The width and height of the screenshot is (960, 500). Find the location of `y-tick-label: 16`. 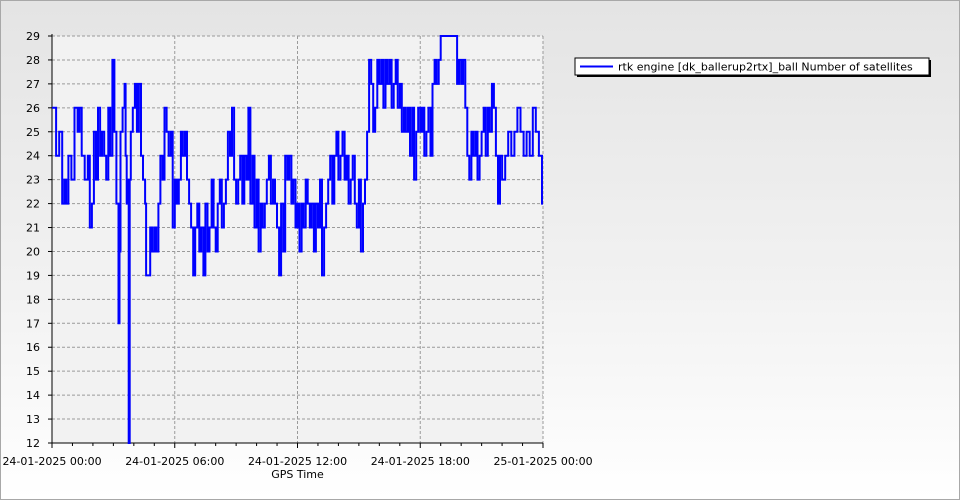

y-tick-label: 16 is located at coordinates (33, 347).